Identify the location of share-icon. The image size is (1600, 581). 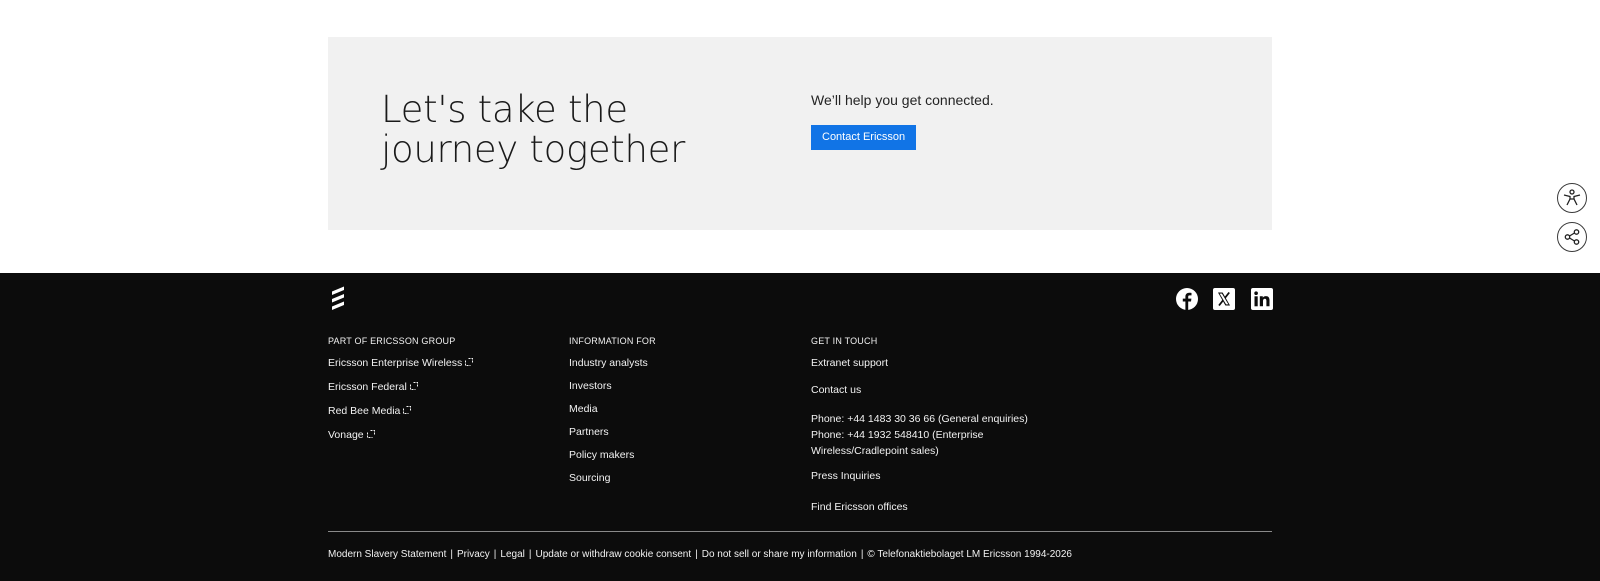
(1572, 237).